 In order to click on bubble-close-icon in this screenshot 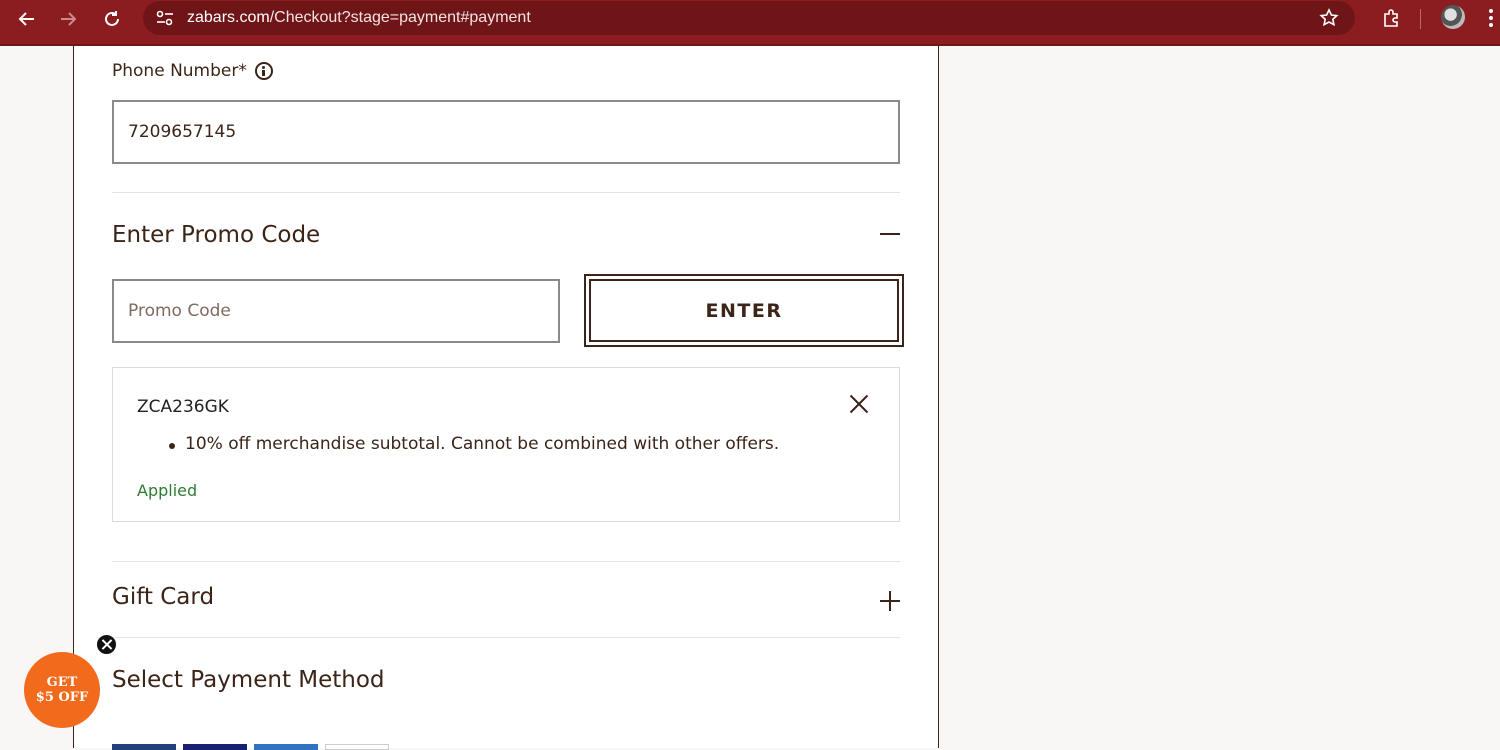, I will do `click(106, 644)`.